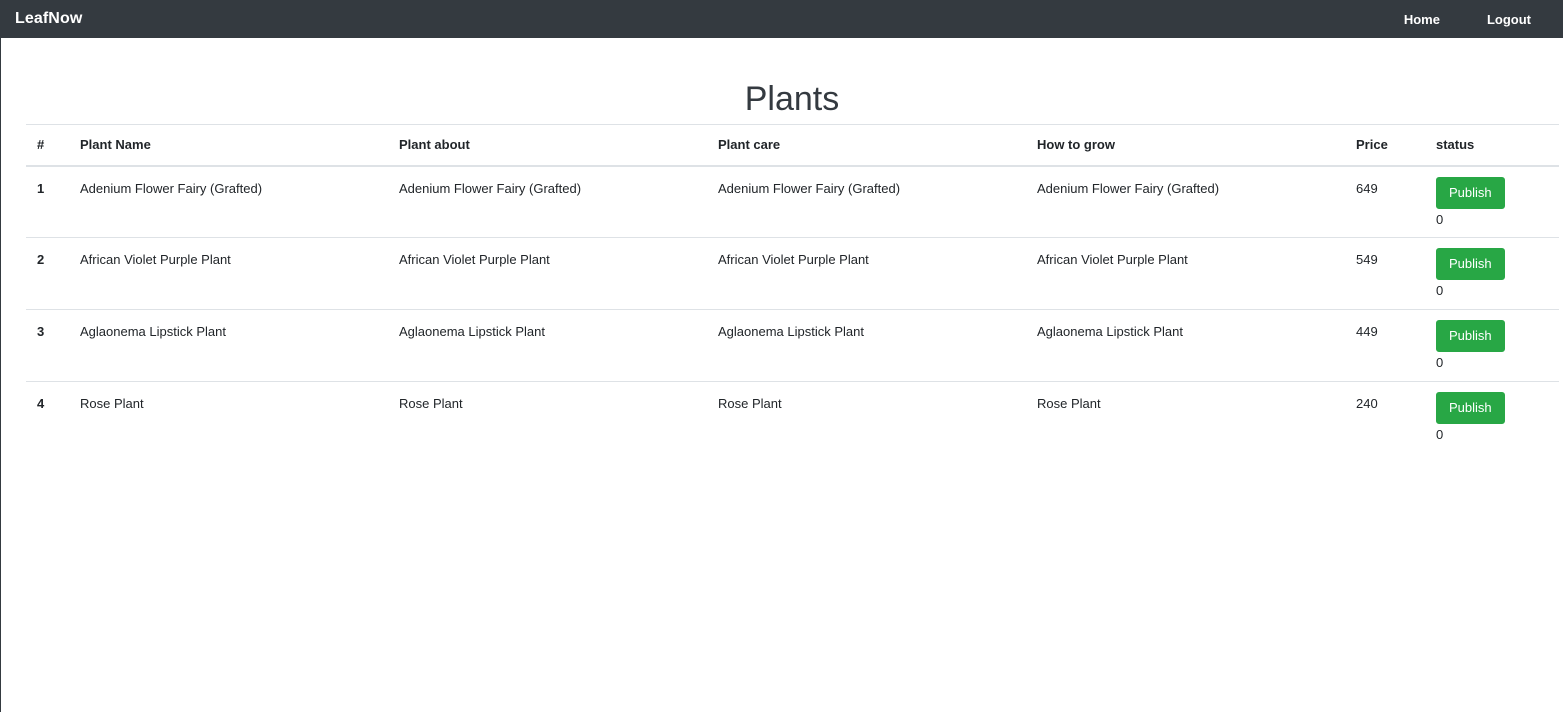 The height and width of the screenshot is (712, 1563). I want to click on nav-home-link: Home, so click(1422, 19).